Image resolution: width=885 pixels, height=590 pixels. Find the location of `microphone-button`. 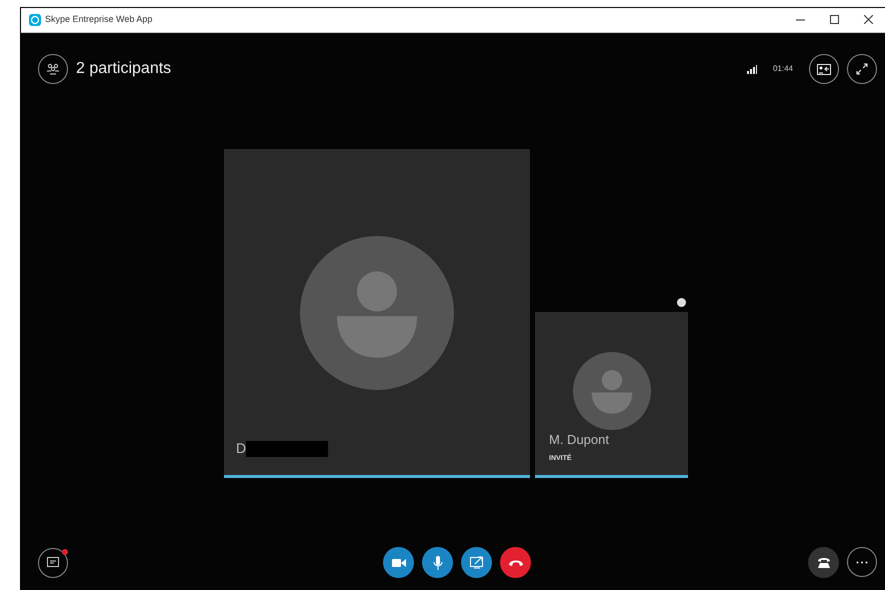

microphone-button is located at coordinates (437, 562).